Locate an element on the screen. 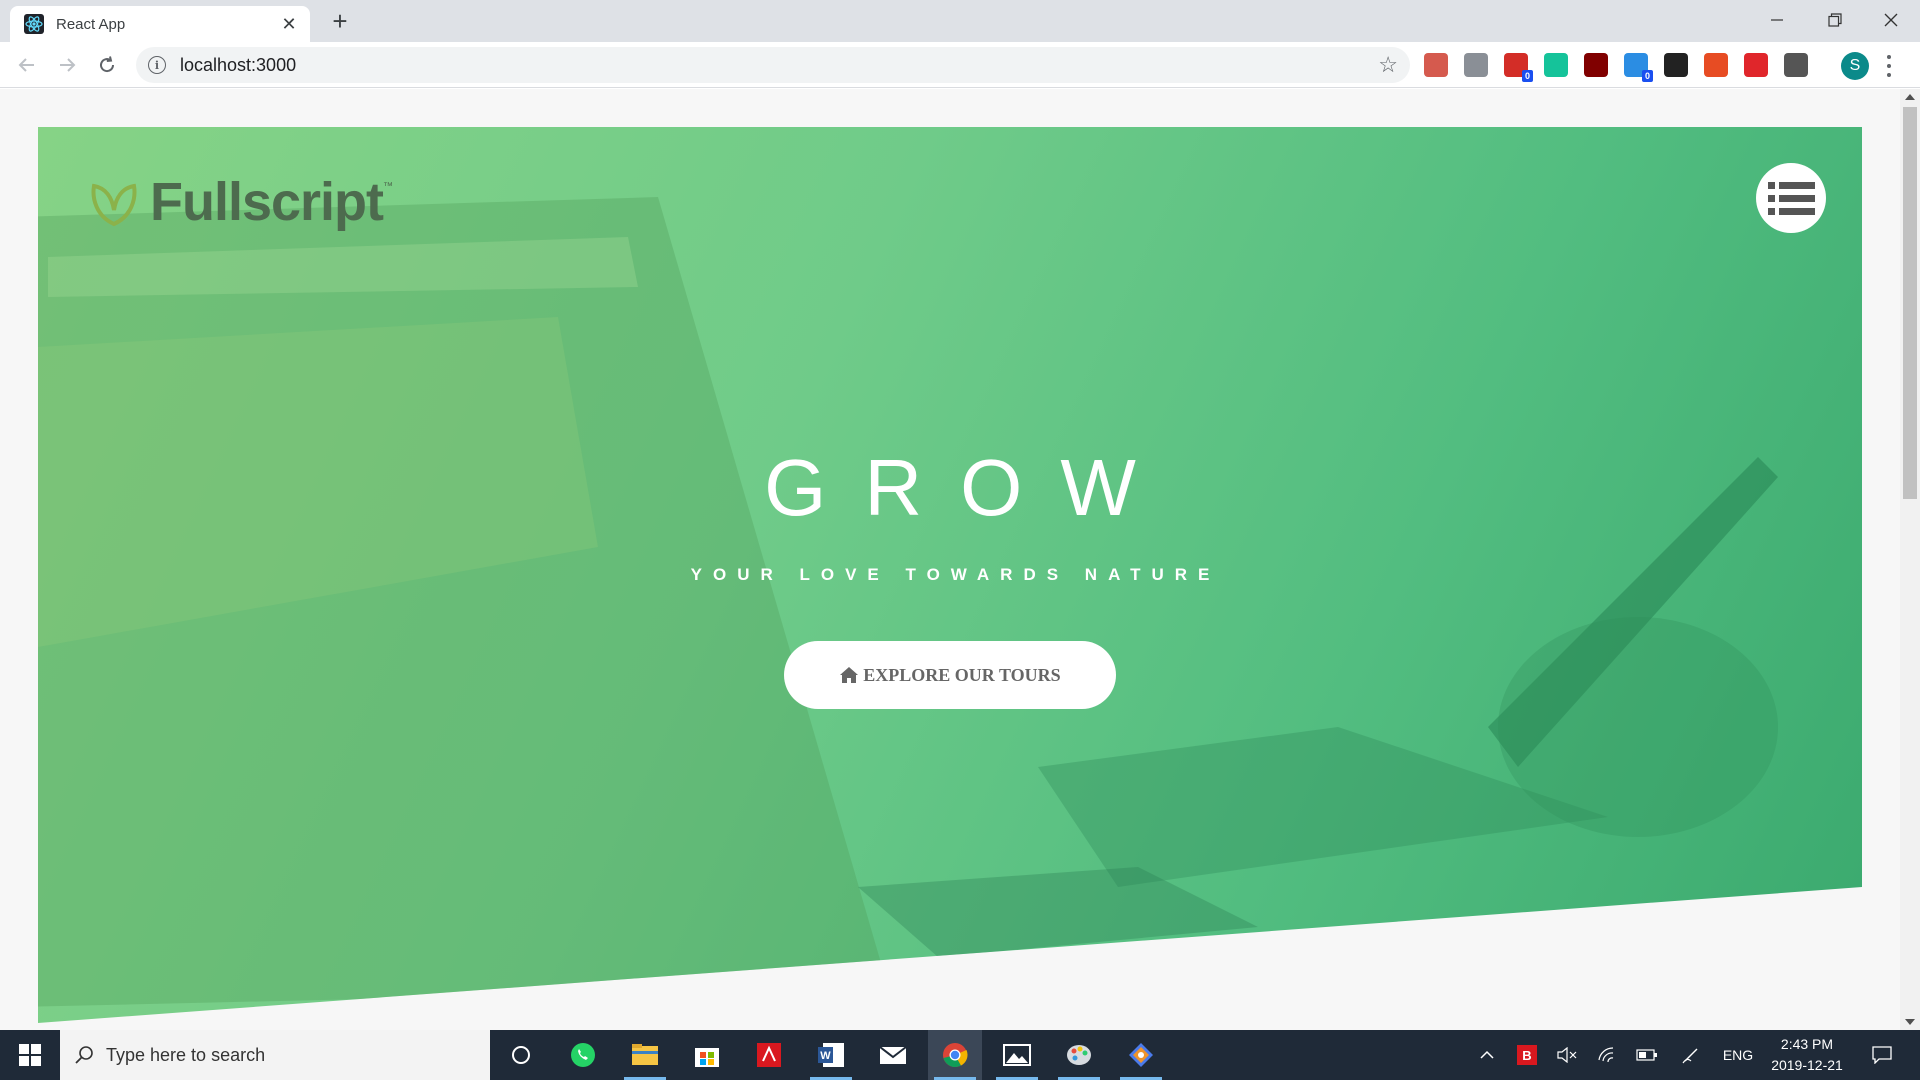 The width and height of the screenshot is (1920, 1080). json-viewer-extension-icon is located at coordinates (1796, 65).